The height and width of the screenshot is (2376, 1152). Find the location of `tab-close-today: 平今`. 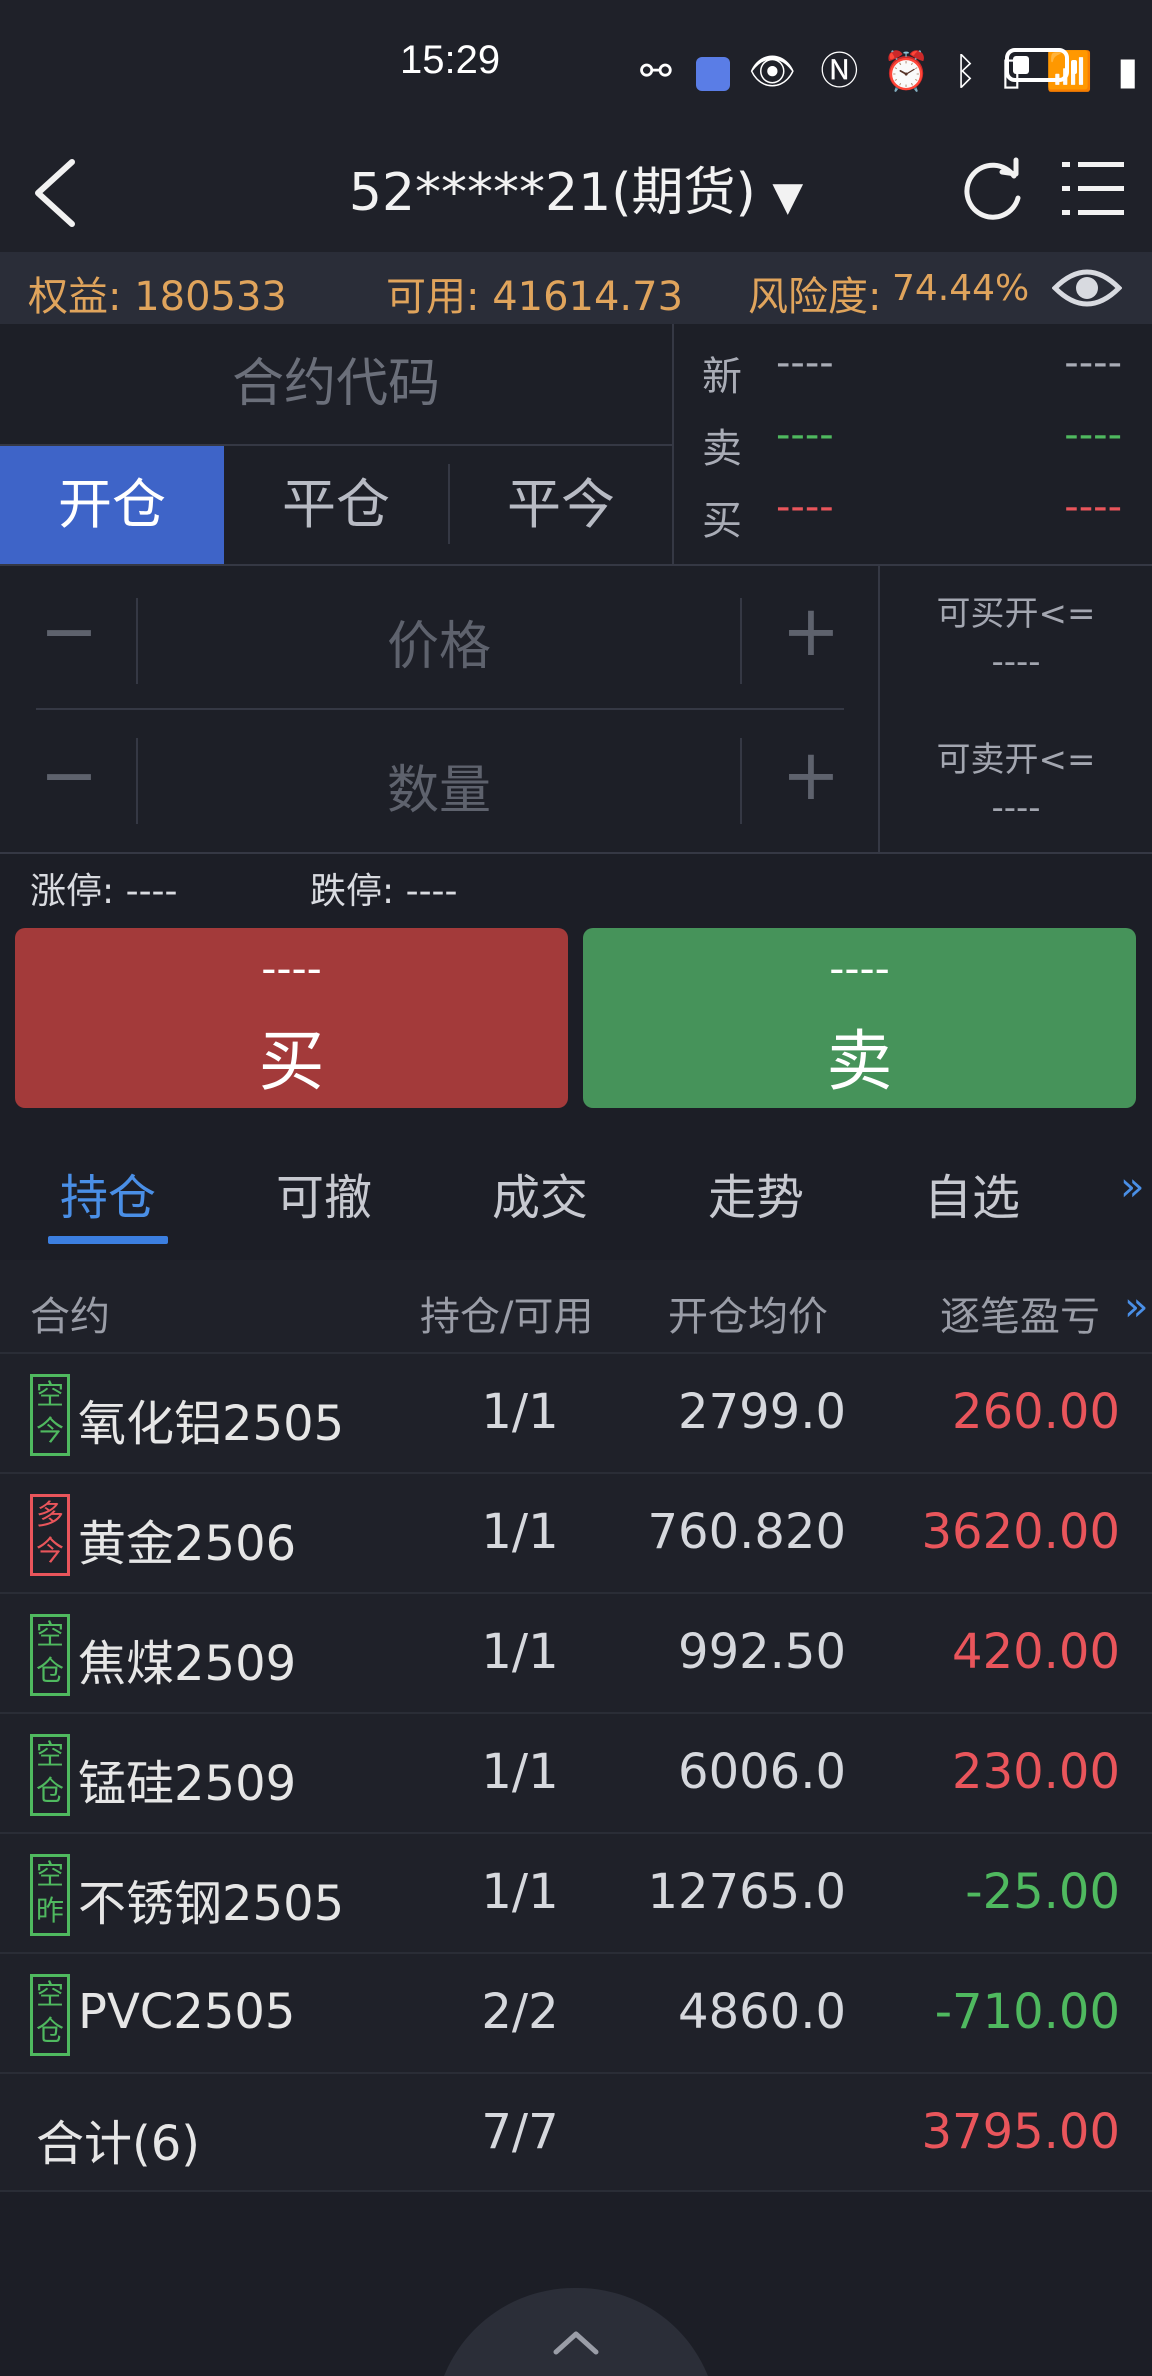

tab-close-today: 平今 is located at coordinates (561, 505).